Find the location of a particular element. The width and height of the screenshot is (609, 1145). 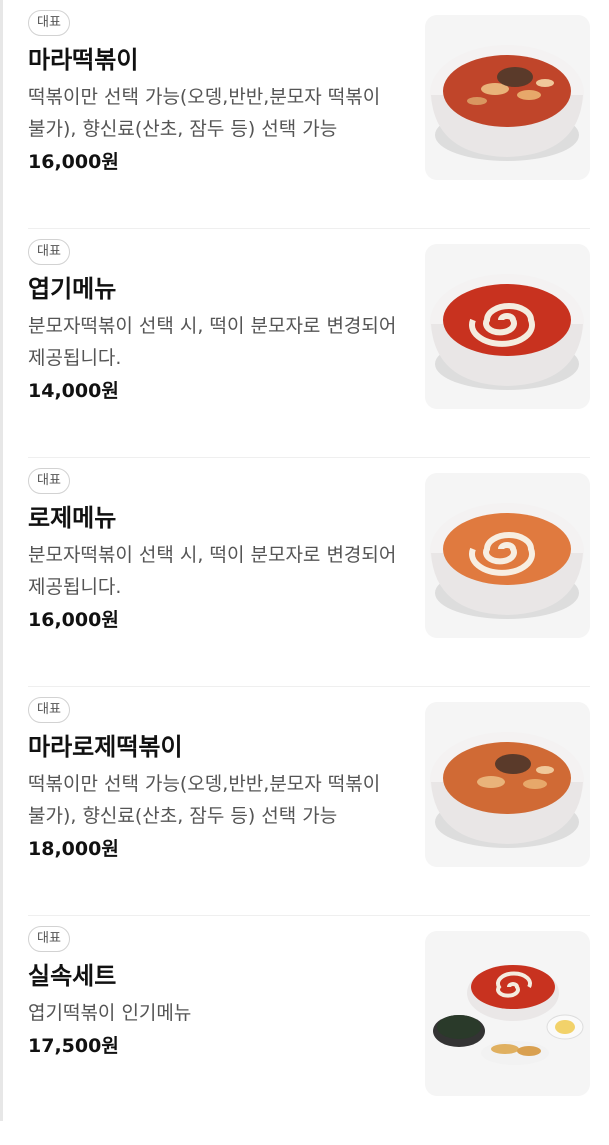

menu-item-name: 엽기메뉴 is located at coordinates (72, 289).